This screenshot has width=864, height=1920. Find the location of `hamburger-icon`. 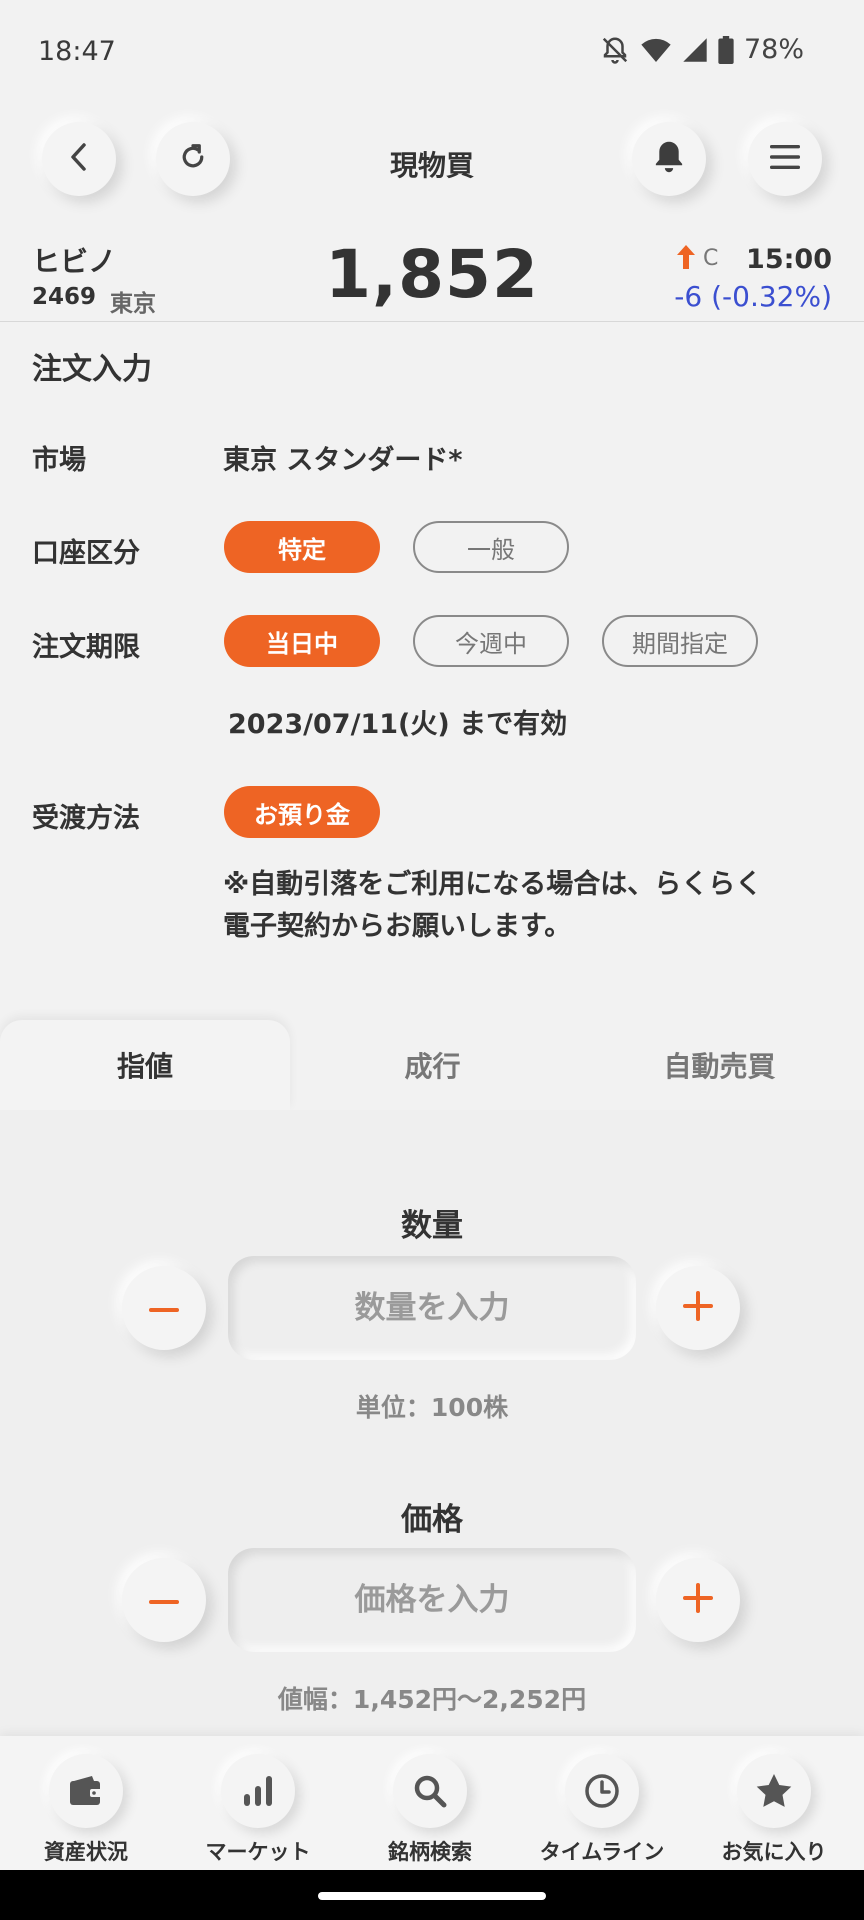

hamburger-icon is located at coordinates (785, 159).